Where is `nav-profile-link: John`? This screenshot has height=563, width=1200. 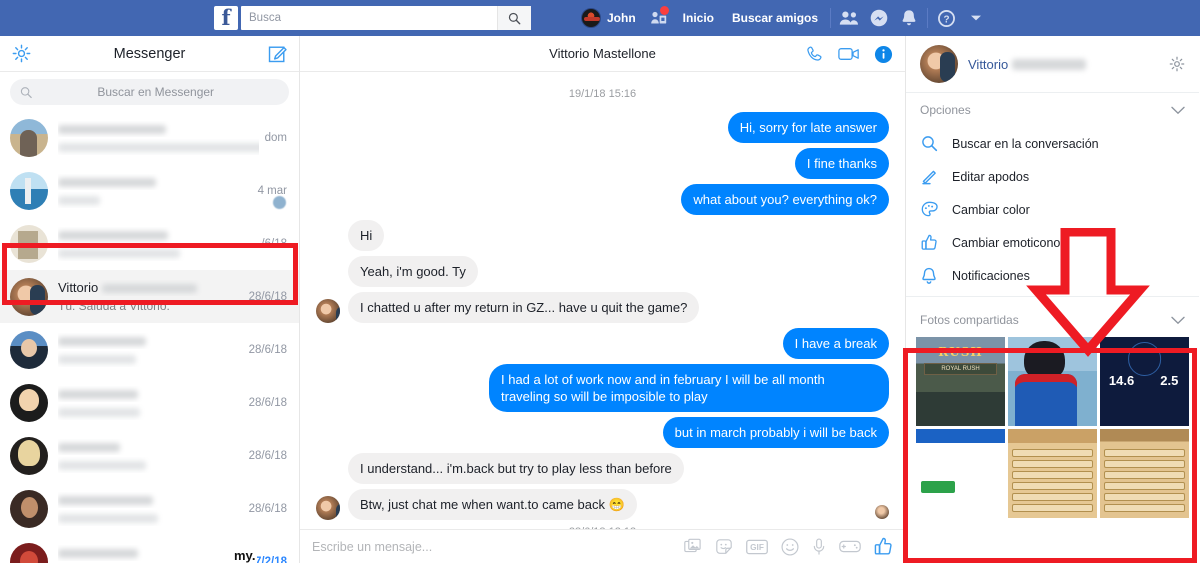 nav-profile-link: John is located at coordinates (608, 18).